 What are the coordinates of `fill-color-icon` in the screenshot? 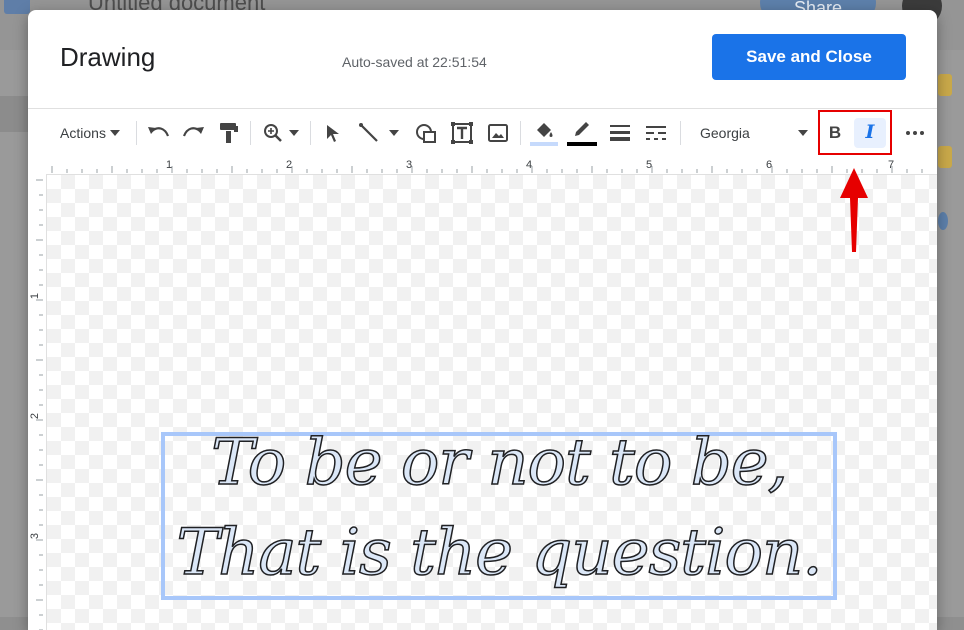 It's located at (545, 129).